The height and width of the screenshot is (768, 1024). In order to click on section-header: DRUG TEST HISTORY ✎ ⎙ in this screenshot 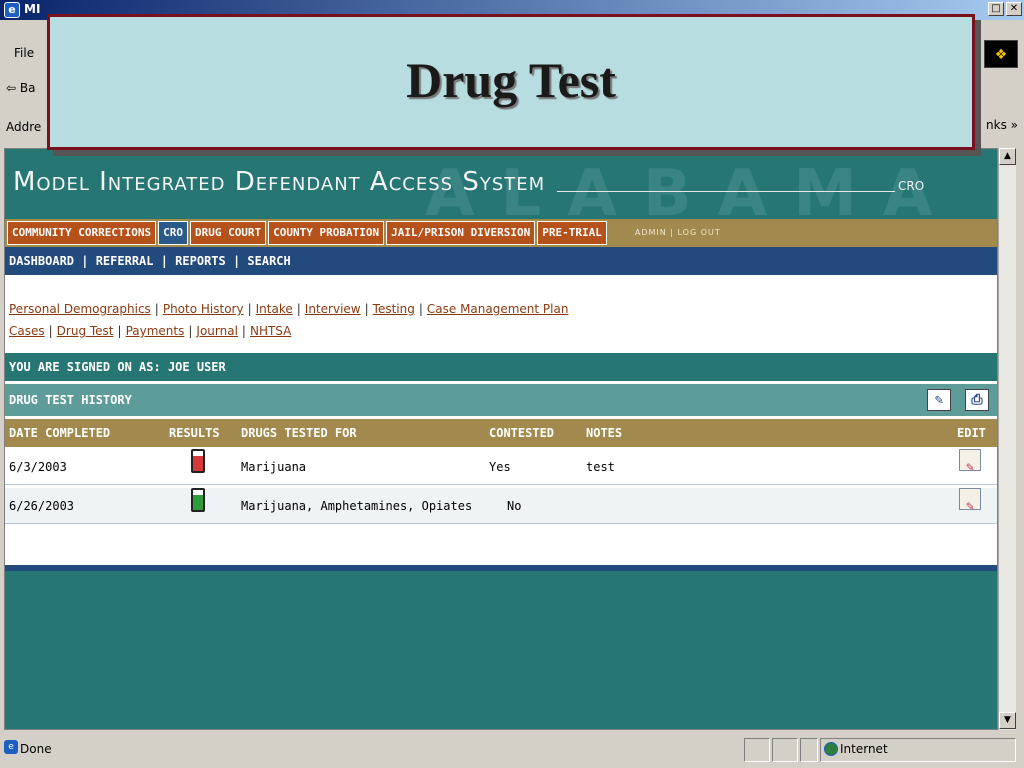, I will do `click(501, 400)`.